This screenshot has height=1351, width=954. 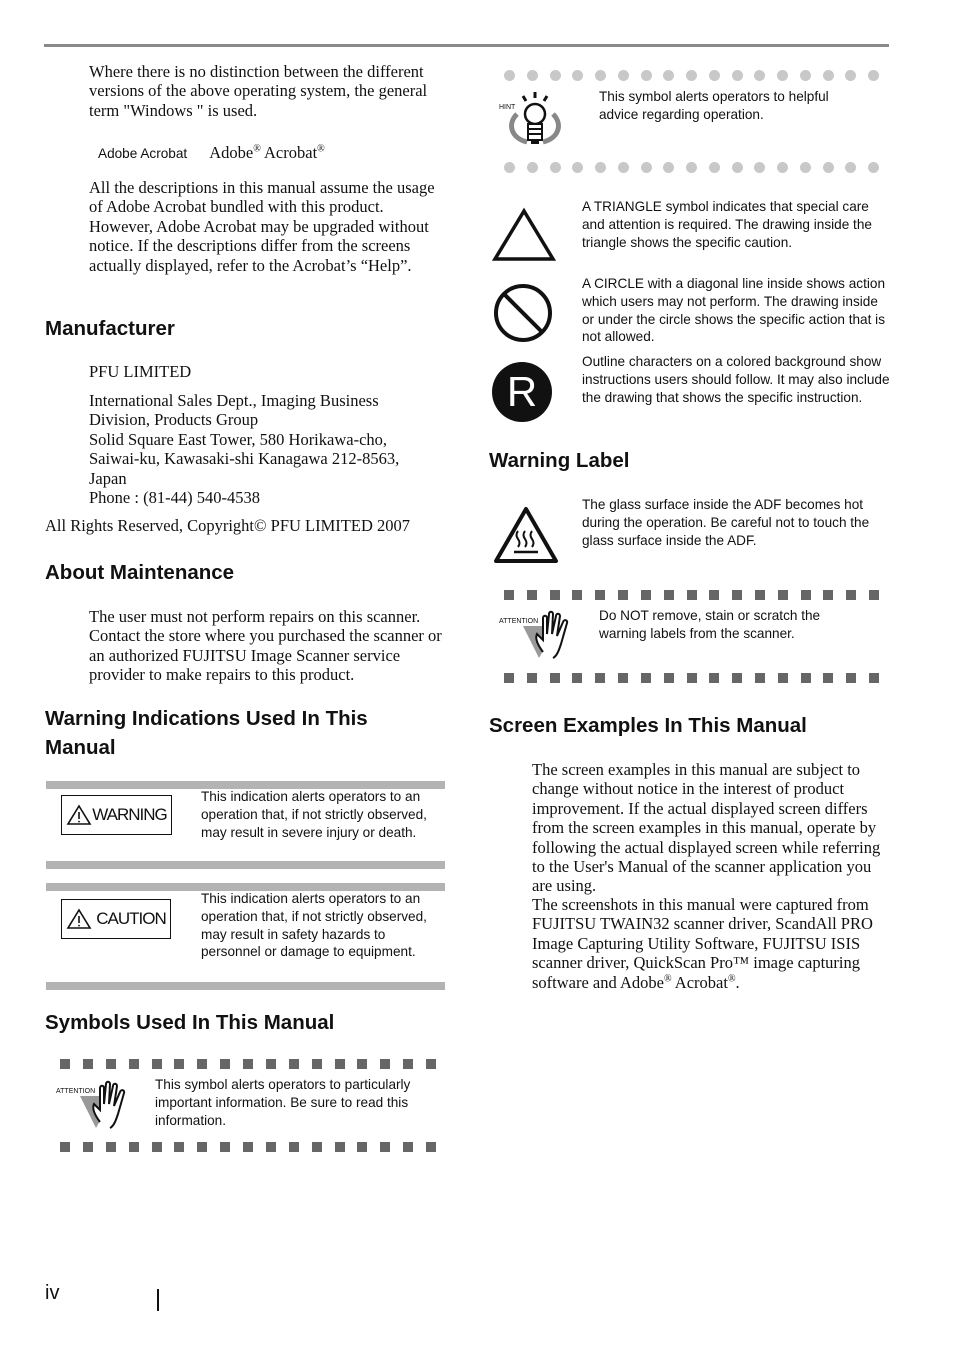 What do you see at coordinates (523, 313) in the screenshot?
I see `prohibited-icon` at bounding box center [523, 313].